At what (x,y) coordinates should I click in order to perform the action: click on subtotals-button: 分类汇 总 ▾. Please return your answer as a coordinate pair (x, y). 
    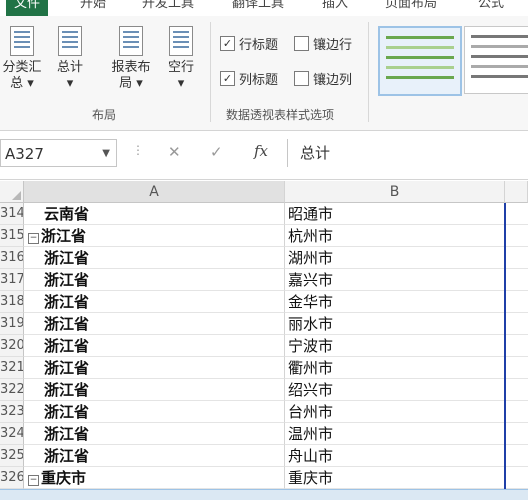
    Looking at the image, I should click on (22, 59).